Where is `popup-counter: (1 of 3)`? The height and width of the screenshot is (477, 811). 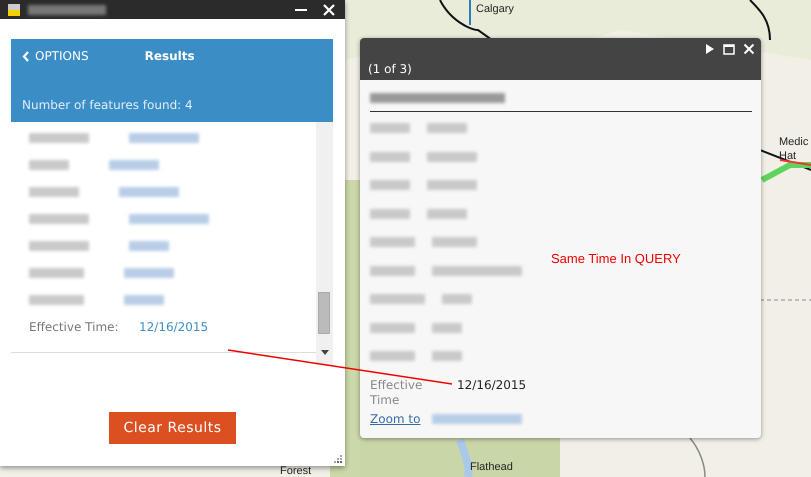
popup-counter: (1 of 3) is located at coordinates (390, 69).